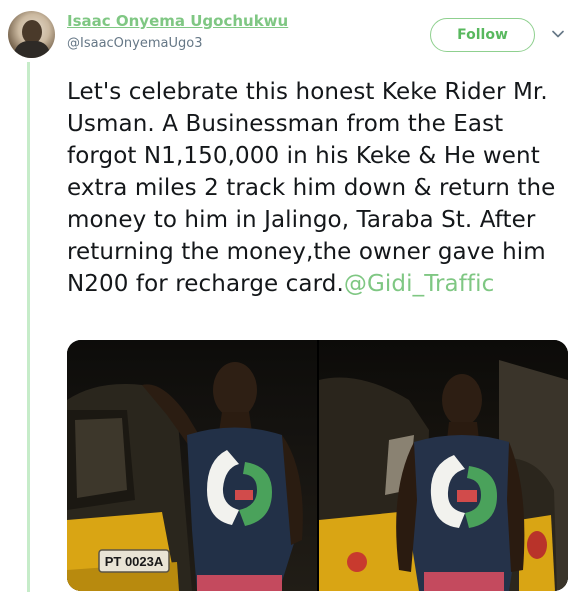 This screenshot has width=570, height=594. Describe the element at coordinates (134, 43) in the screenshot. I see `author-handle: @IsaacOnyemaUgo3` at that location.